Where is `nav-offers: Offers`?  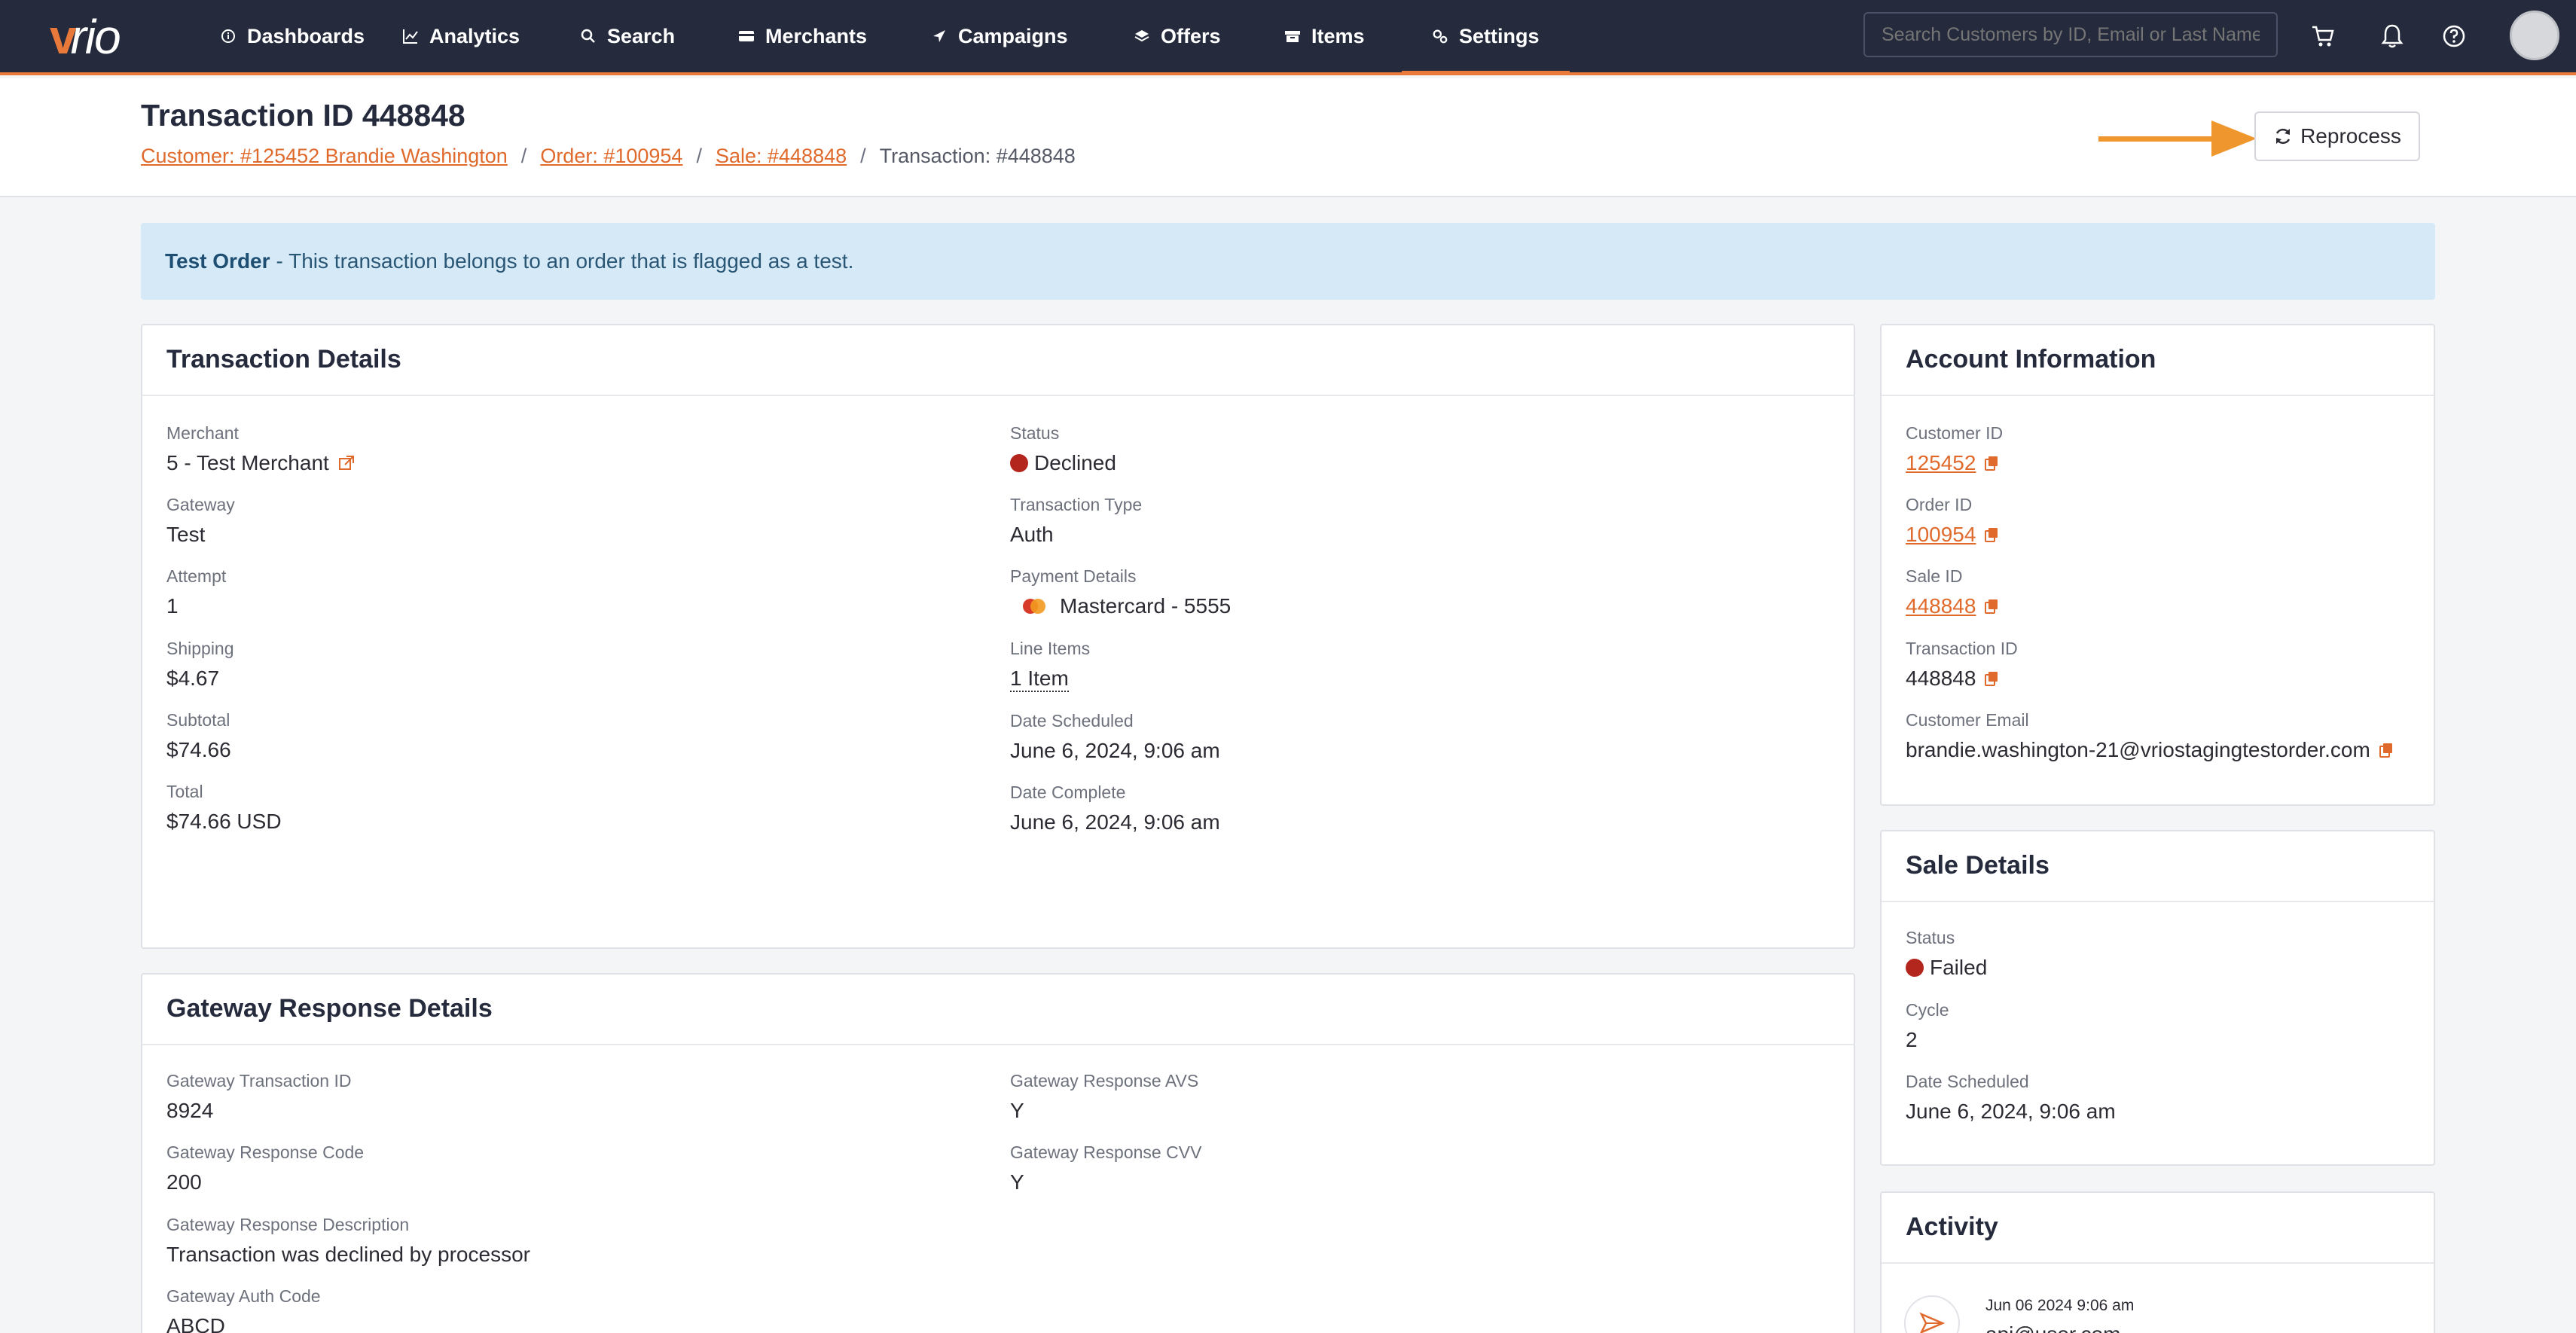 nav-offers: Offers is located at coordinates (1178, 36).